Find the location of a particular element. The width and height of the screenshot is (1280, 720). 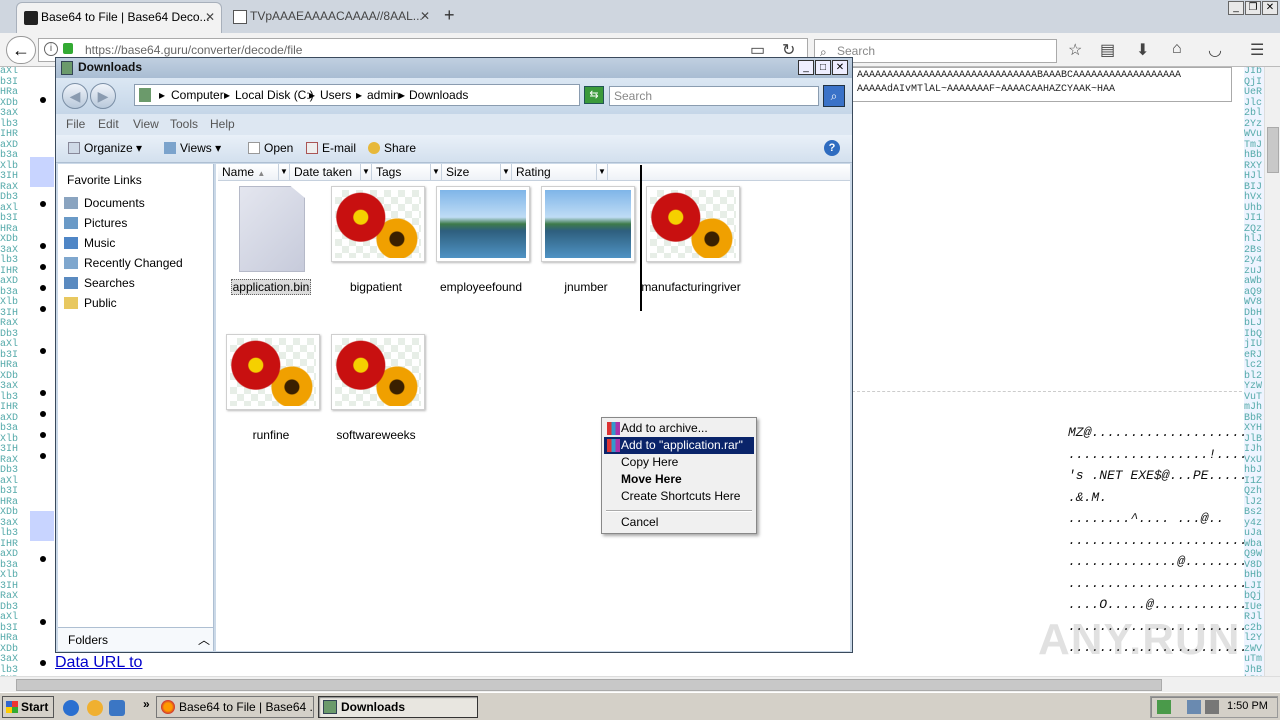

file-jnumber: jnumber is located at coordinates (586, 242).